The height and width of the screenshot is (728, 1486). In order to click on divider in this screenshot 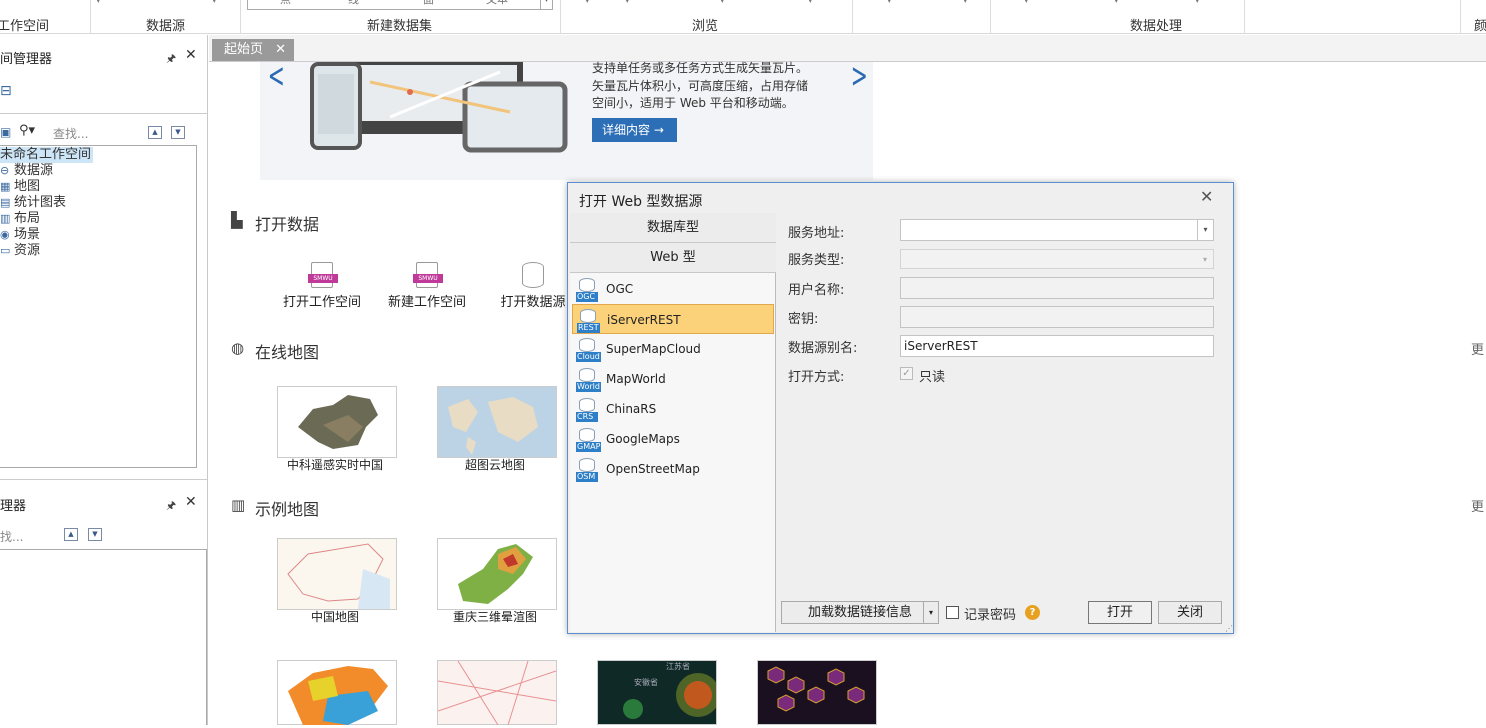, I will do `click(104, 113)`.